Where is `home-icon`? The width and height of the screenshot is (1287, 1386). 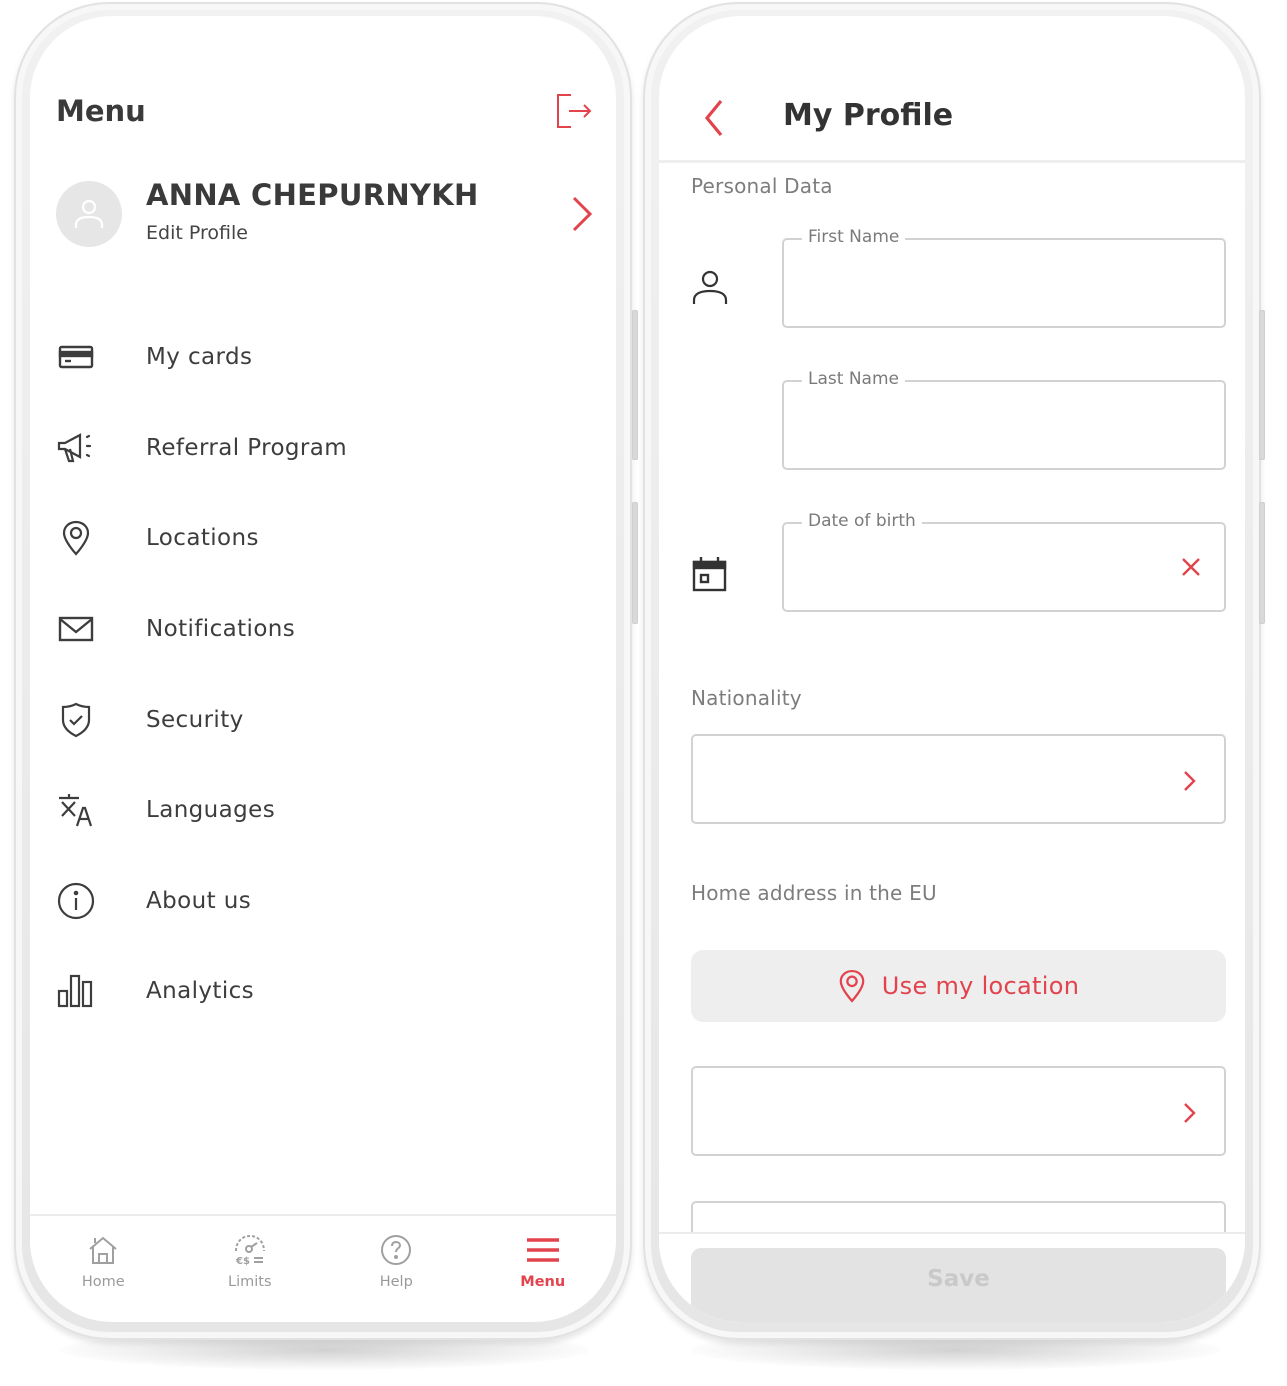
home-icon is located at coordinates (103, 1250).